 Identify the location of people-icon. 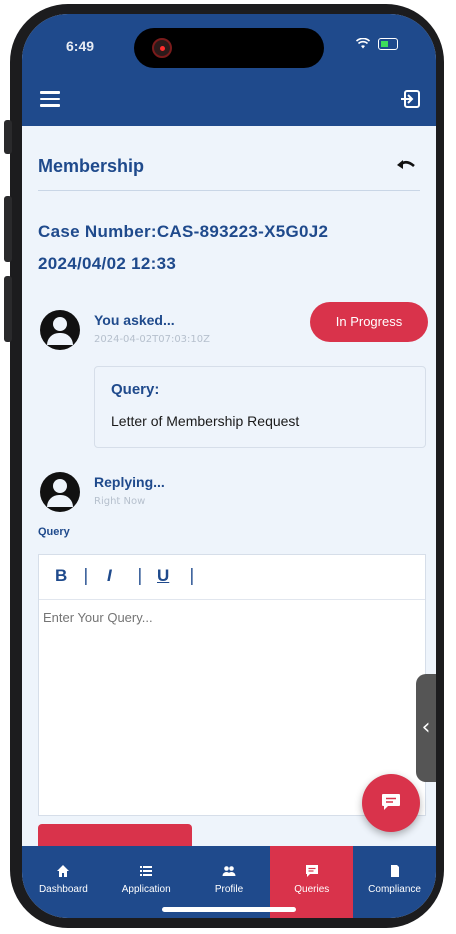
(229, 871).